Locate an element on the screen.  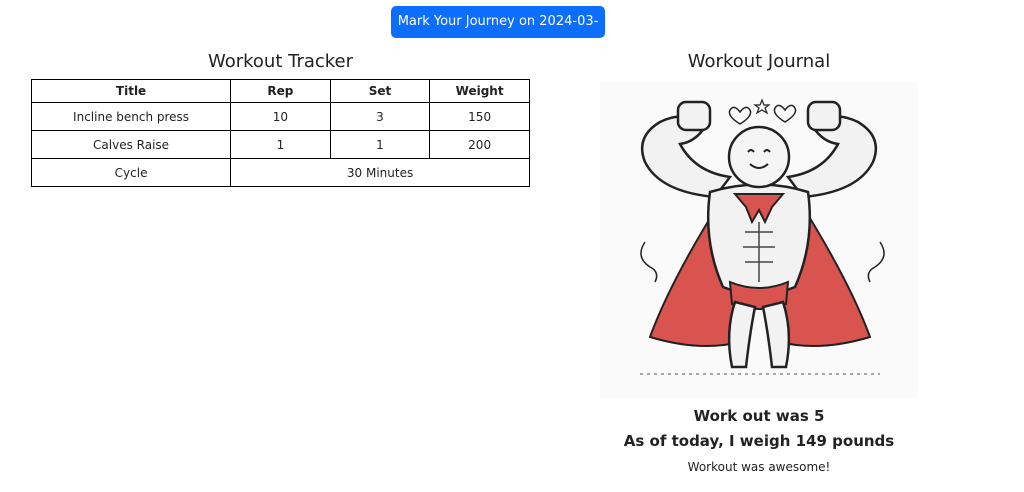
column-header-title: Title is located at coordinates (131, 91).